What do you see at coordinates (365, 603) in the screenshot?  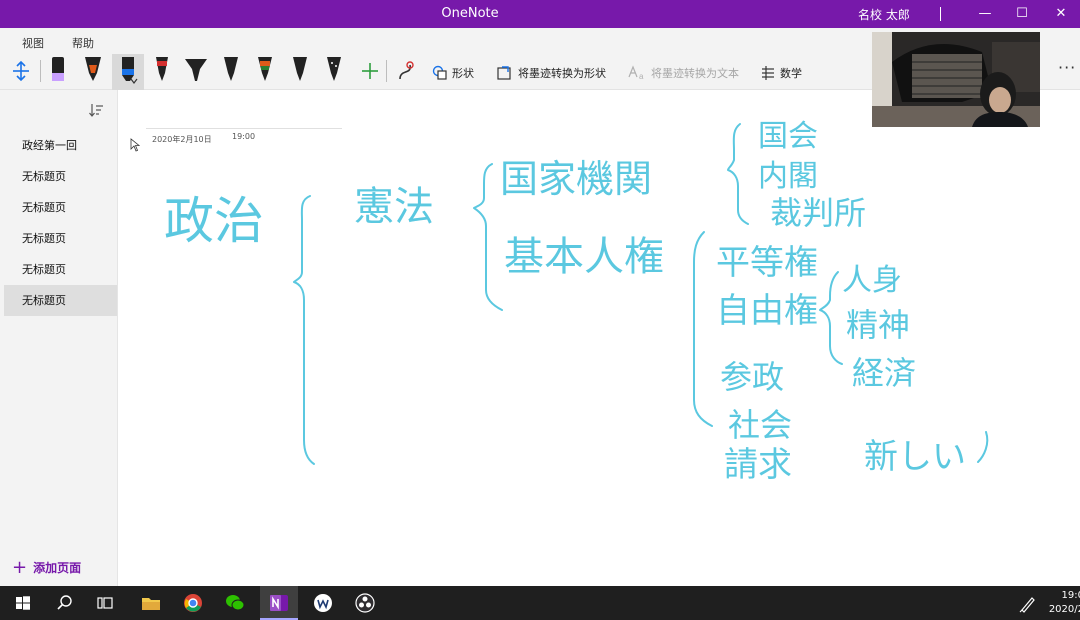 I see `obs-icon` at bounding box center [365, 603].